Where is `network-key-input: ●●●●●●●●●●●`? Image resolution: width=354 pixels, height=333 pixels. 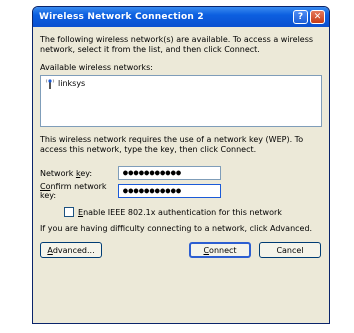
network-key-input: ●●●●●●●●●●● is located at coordinates (169, 173).